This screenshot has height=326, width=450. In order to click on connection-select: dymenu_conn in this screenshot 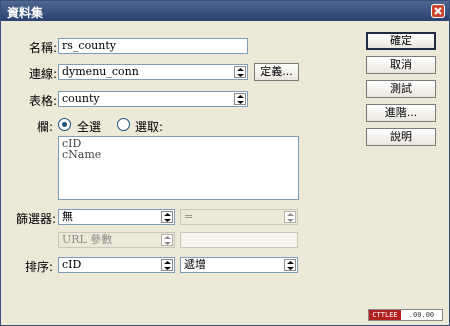, I will do `click(153, 72)`.